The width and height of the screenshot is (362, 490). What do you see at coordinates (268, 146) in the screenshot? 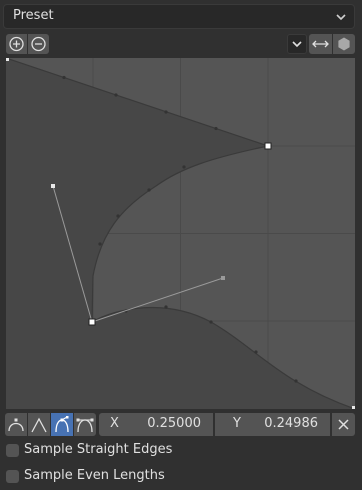
I see `control-point` at bounding box center [268, 146].